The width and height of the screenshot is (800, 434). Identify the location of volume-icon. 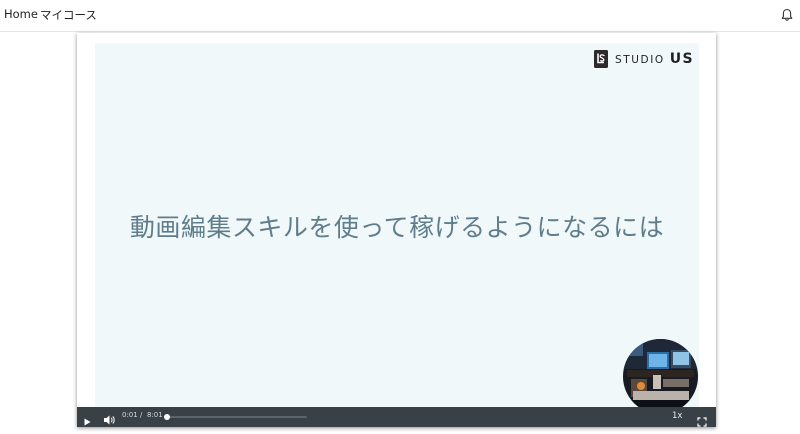
(109, 418).